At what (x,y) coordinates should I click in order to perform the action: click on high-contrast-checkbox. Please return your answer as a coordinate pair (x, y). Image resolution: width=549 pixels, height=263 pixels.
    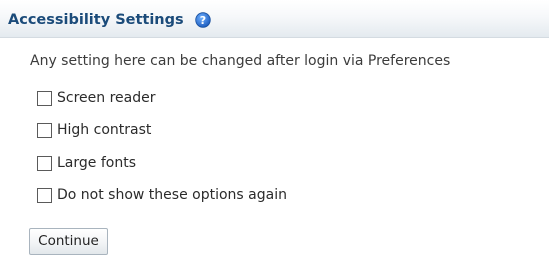
    Looking at the image, I should click on (44, 130).